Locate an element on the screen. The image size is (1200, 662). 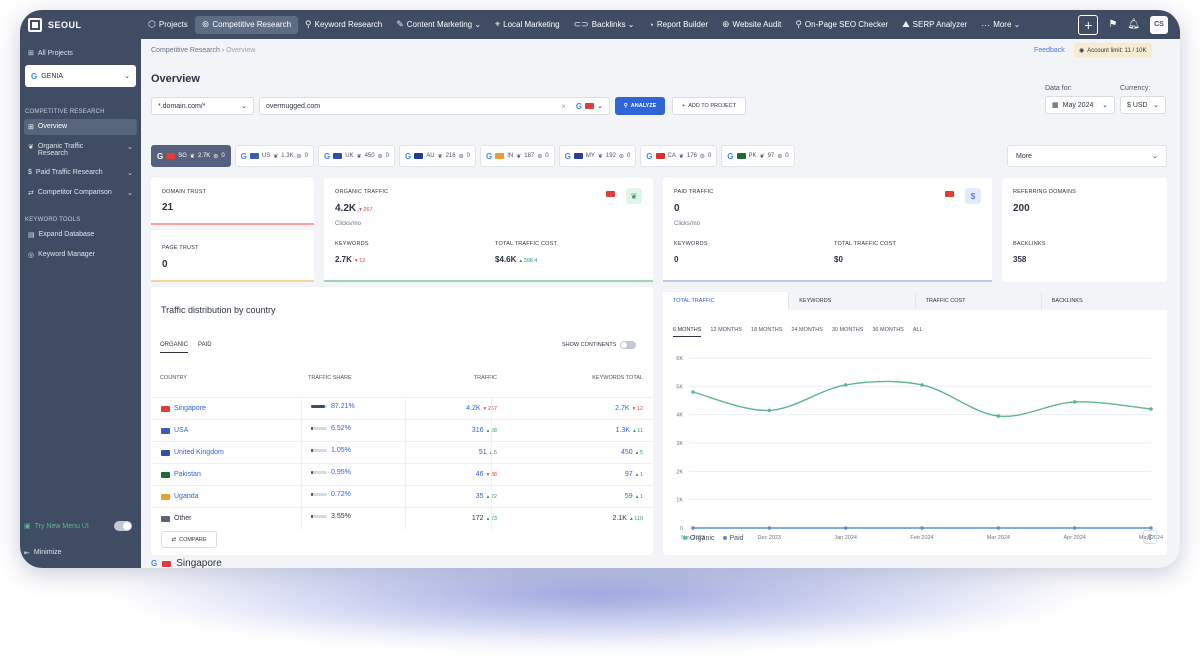
all-projects-link: ⊞ All Projects is located at coordinates (80, 48).